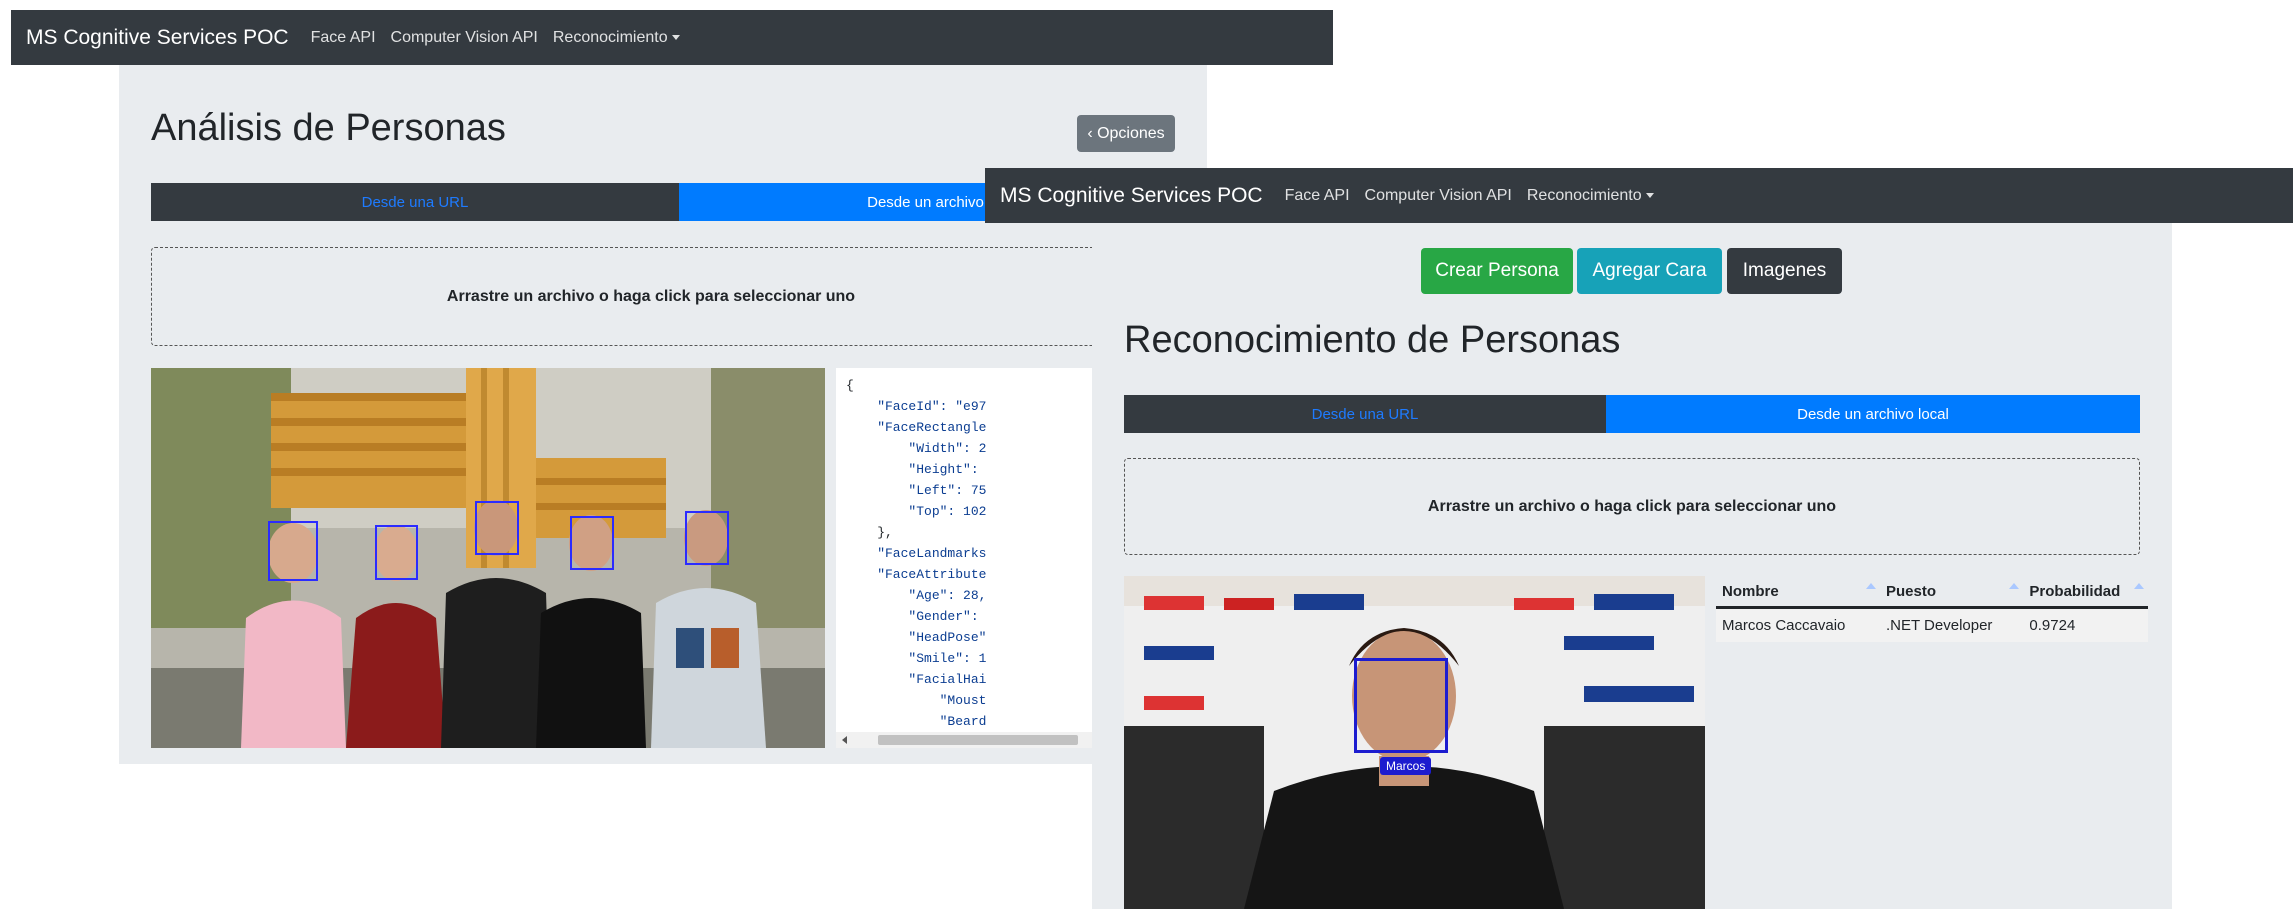  What do you see at coordinates (1951, 624) in the screenshot?
I see `cell-puesto: .NET Developer` at bounding box center [1951, 624].